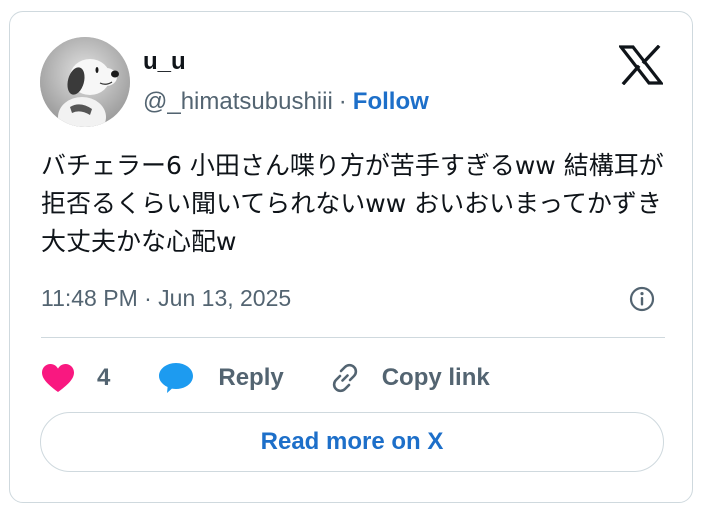 This screenshot has width=704, height=514. I want to click on tweet-actions: 4 Reply Copy link, so click(265, 378).